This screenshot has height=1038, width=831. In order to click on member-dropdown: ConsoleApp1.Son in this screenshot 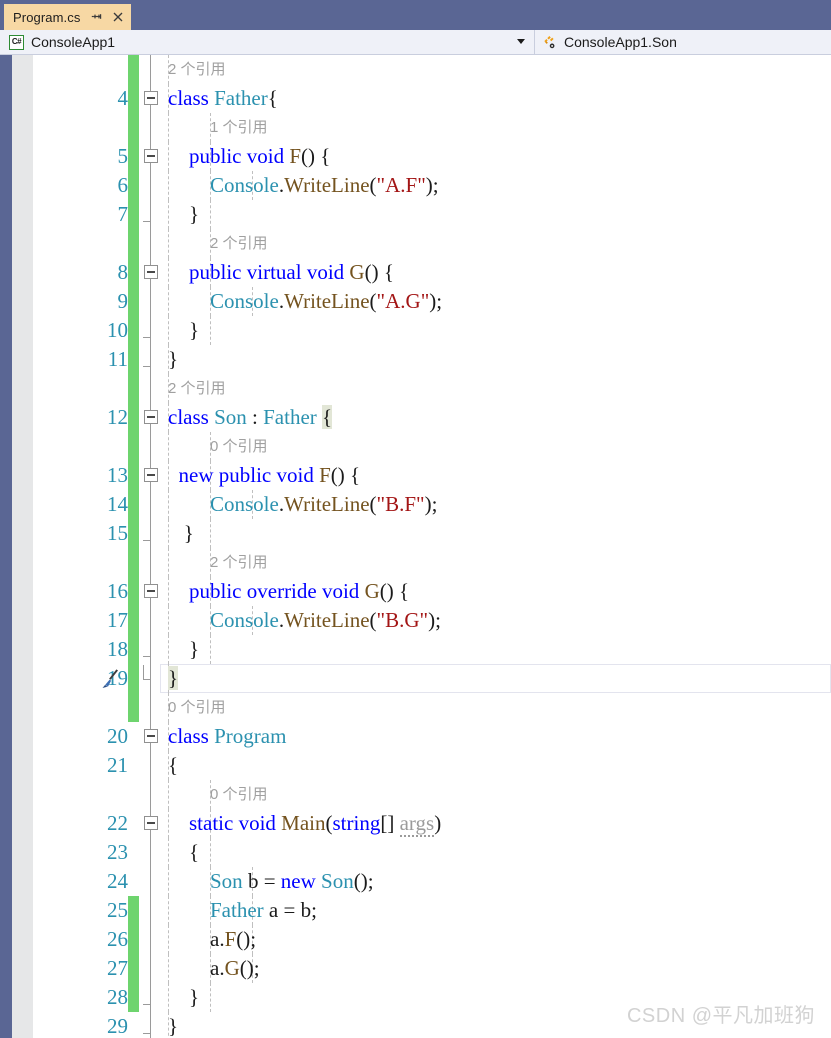, I will do `click(683, 42)`.